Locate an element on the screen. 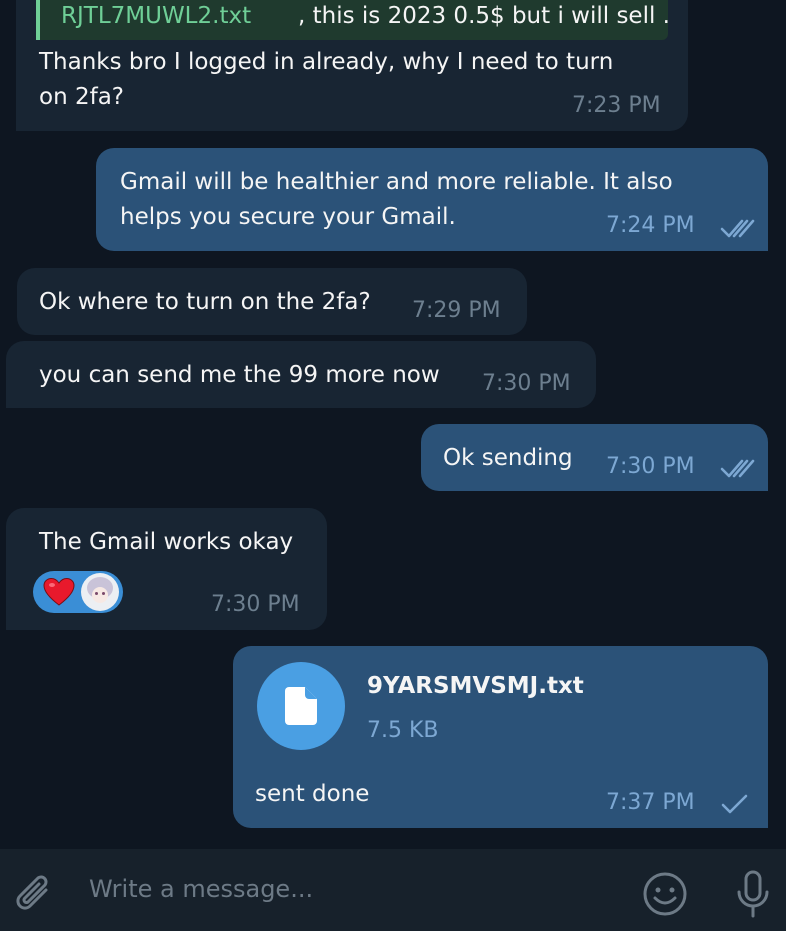 The image size is (786, 931). message-bubble-incoming: Ok where to turn on the 2fa? 7:29 PM is located at coordinates (272, 301).